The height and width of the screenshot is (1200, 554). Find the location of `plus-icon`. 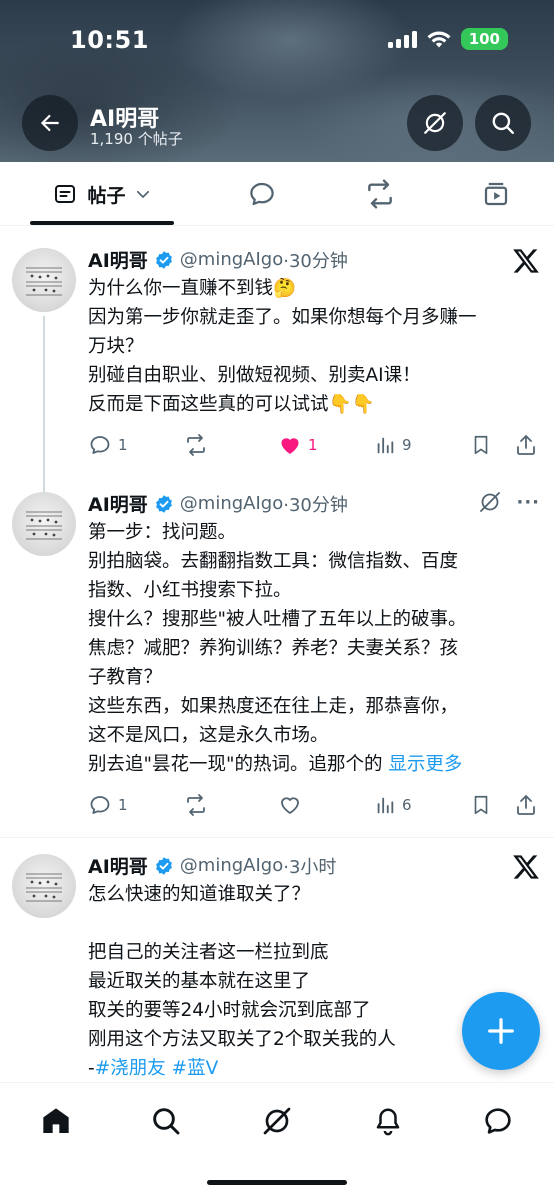

plus-icon is located at coordinates (501, 1031).